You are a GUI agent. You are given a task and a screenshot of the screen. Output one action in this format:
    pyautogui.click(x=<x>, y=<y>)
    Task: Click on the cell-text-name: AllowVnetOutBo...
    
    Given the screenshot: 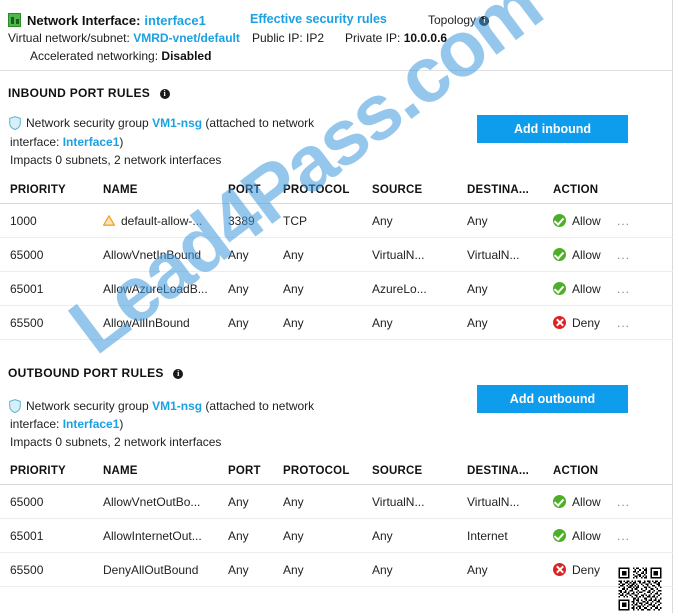 What is the action you would take?
    pyautogui.click(x=152, y=501)
    